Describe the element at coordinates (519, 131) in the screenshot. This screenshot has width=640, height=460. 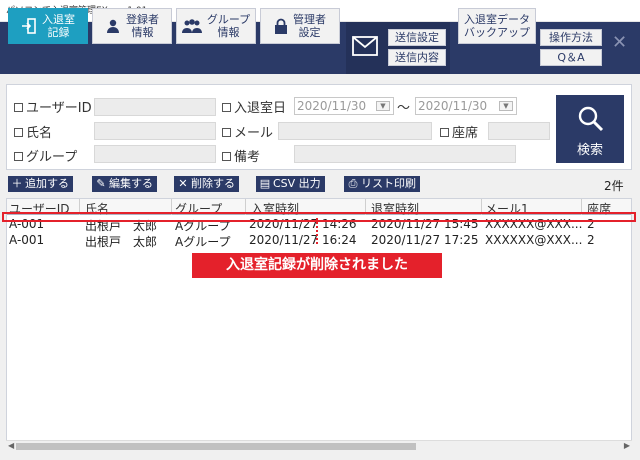
I see `seat-input` at that location.